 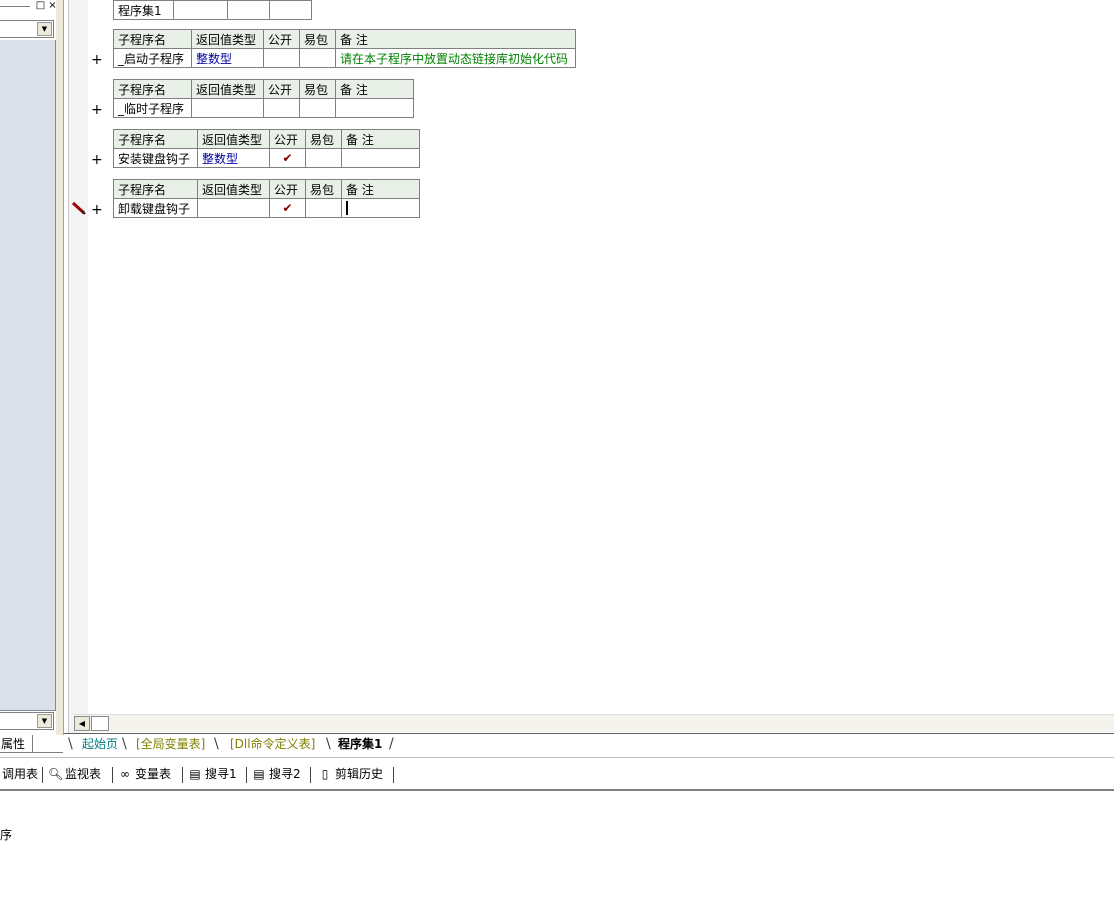 What do you see at coordinates (170, 744) in the screenshot?
I see `tab-global-variables: [全局变量表]` at bounding box center [170, 744].